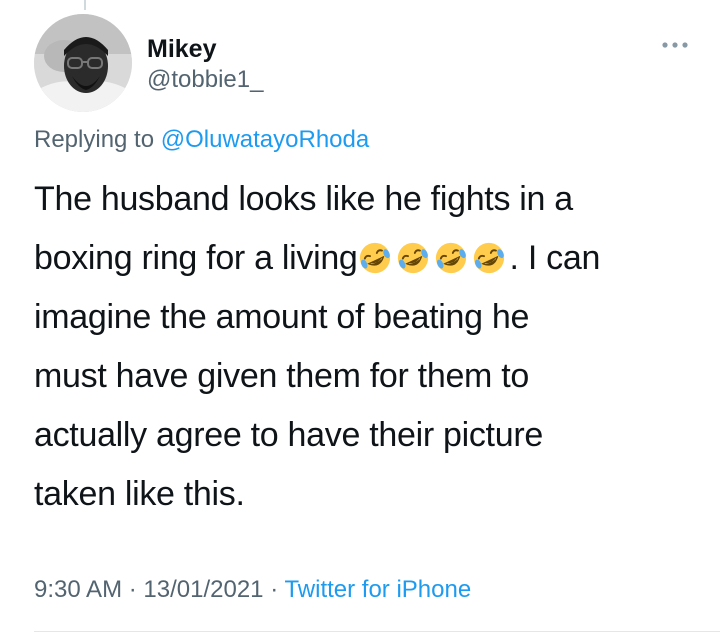 Image resolution: width=720 pixels, height=633 pixels. Describe the element at coordinates (281, 376) in the screenshot. I see `tweet-text-line: must have given them for them to` at that location.